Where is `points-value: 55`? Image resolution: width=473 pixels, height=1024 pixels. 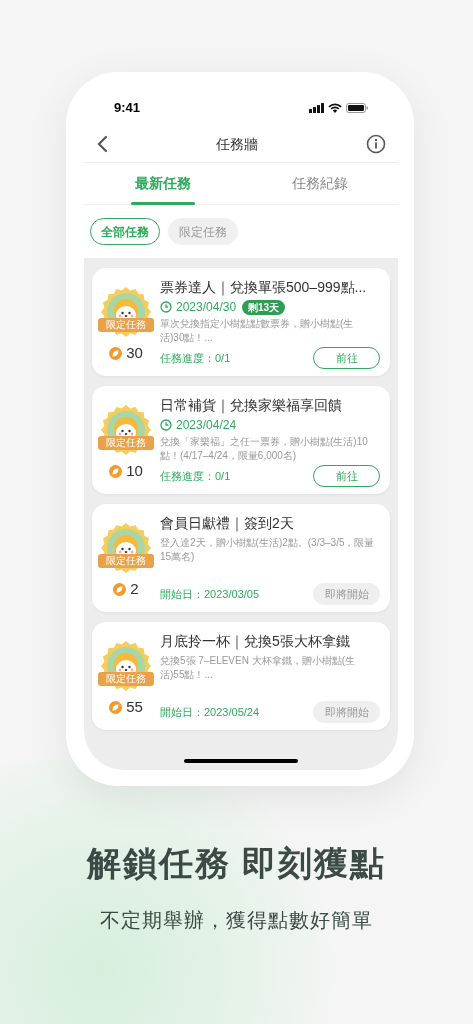 points-value: 55 is located at coordinates (134, 707).